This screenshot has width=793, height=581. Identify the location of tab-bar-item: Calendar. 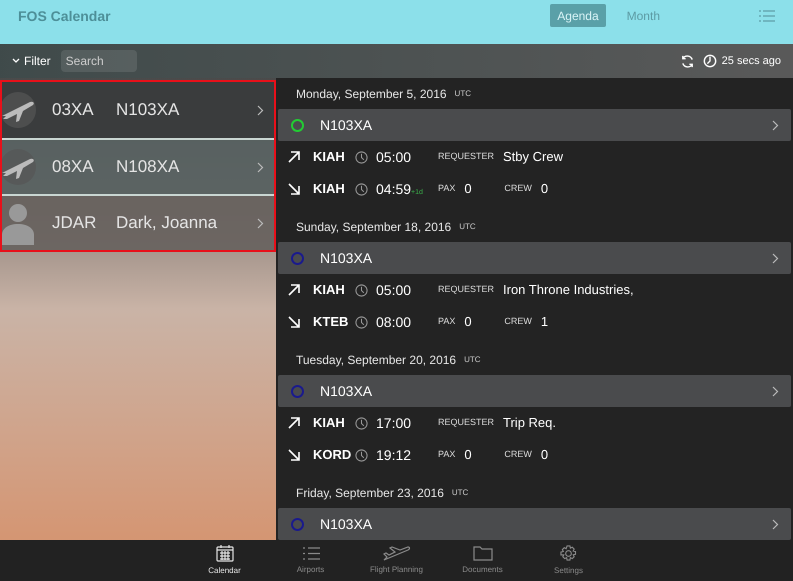
(225, 560).